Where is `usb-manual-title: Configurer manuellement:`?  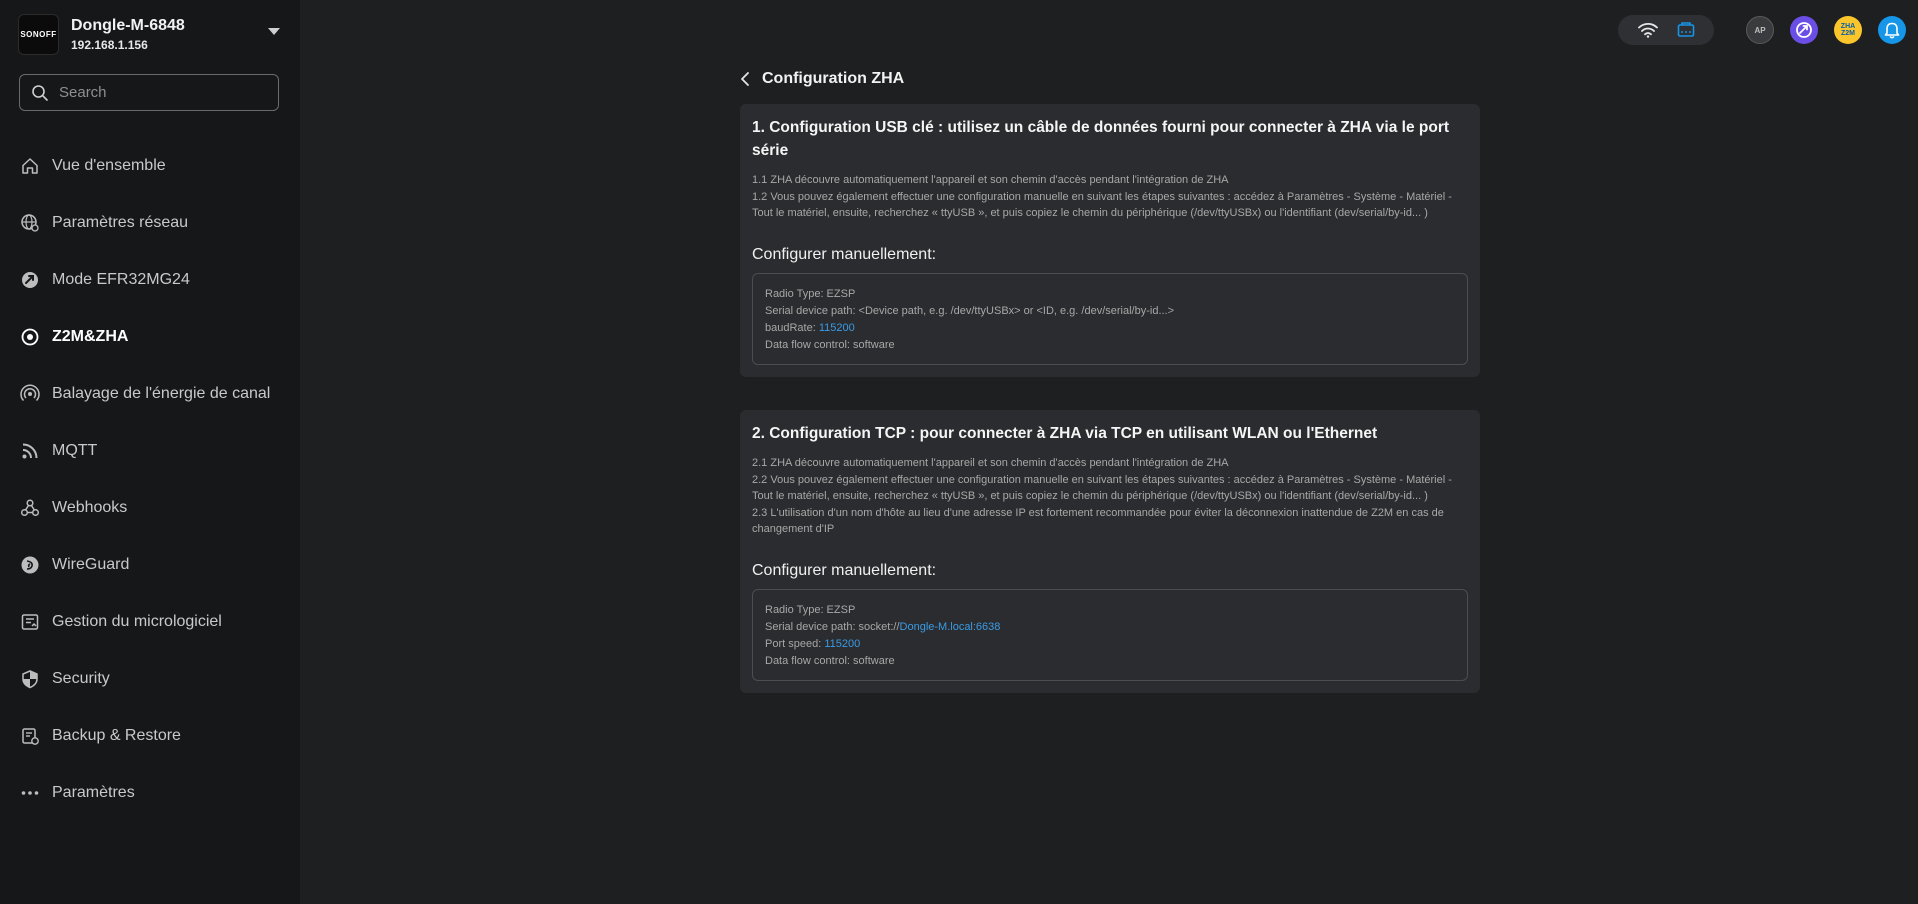
usb-manual-title: Configurer manuellement: is located at coordinates (844, 254).